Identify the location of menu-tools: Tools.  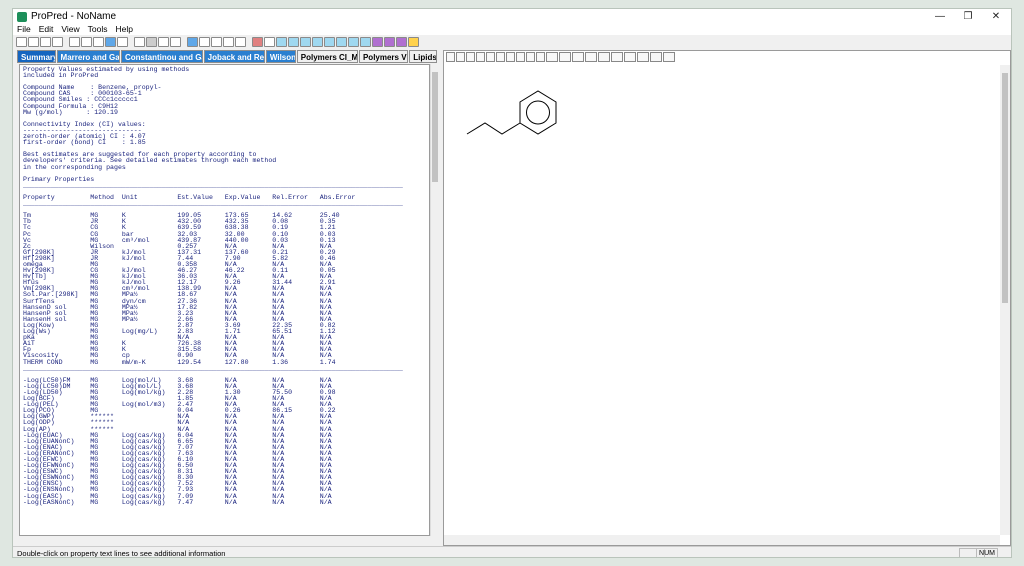
(98, 29).